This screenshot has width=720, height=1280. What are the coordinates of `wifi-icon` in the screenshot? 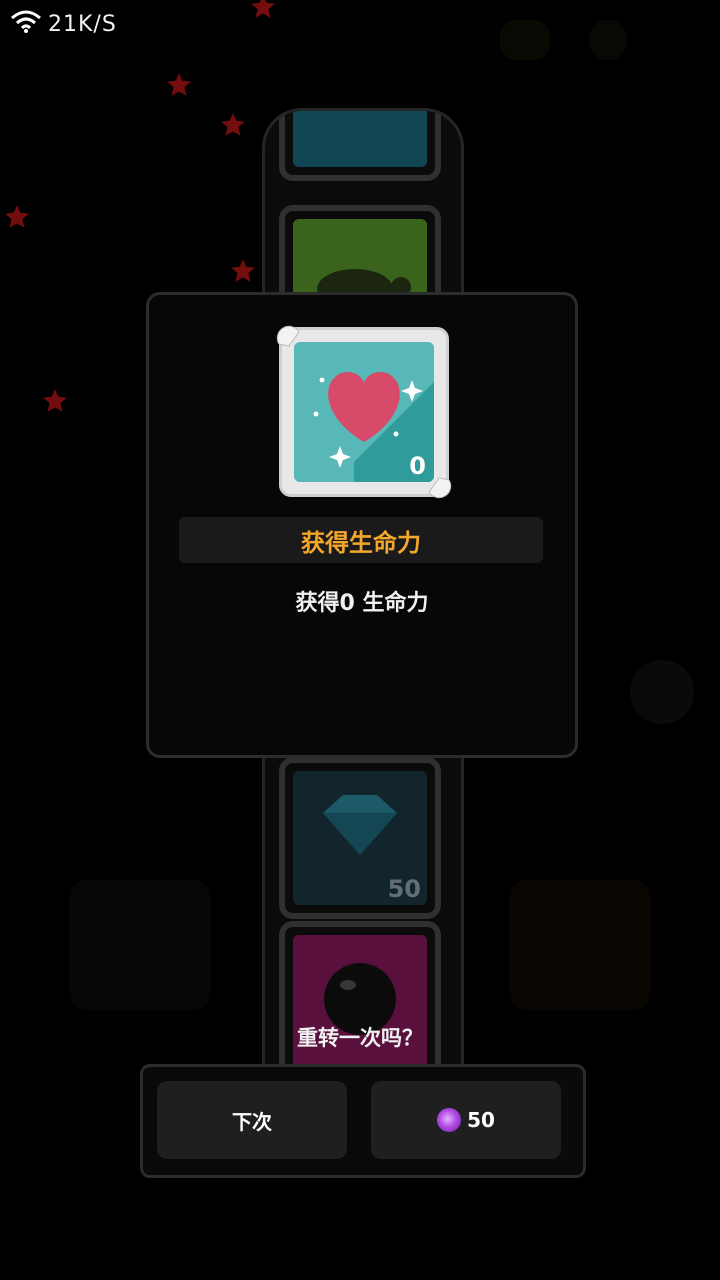 It's located at (26, 24).